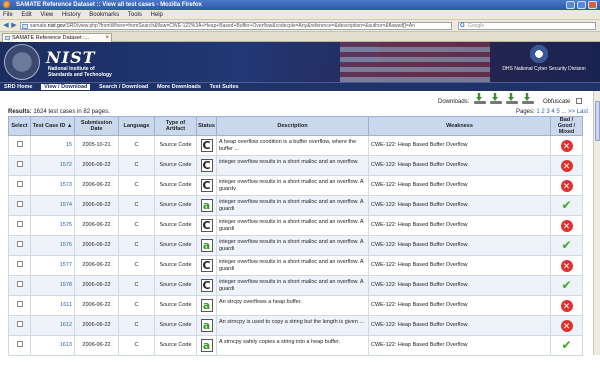 The height and width of the screenshot is (375, 600). What do you see at coordinates (7, 38) in the screenshot?
I see `tab-favicon` at bounding box center [7, 38].